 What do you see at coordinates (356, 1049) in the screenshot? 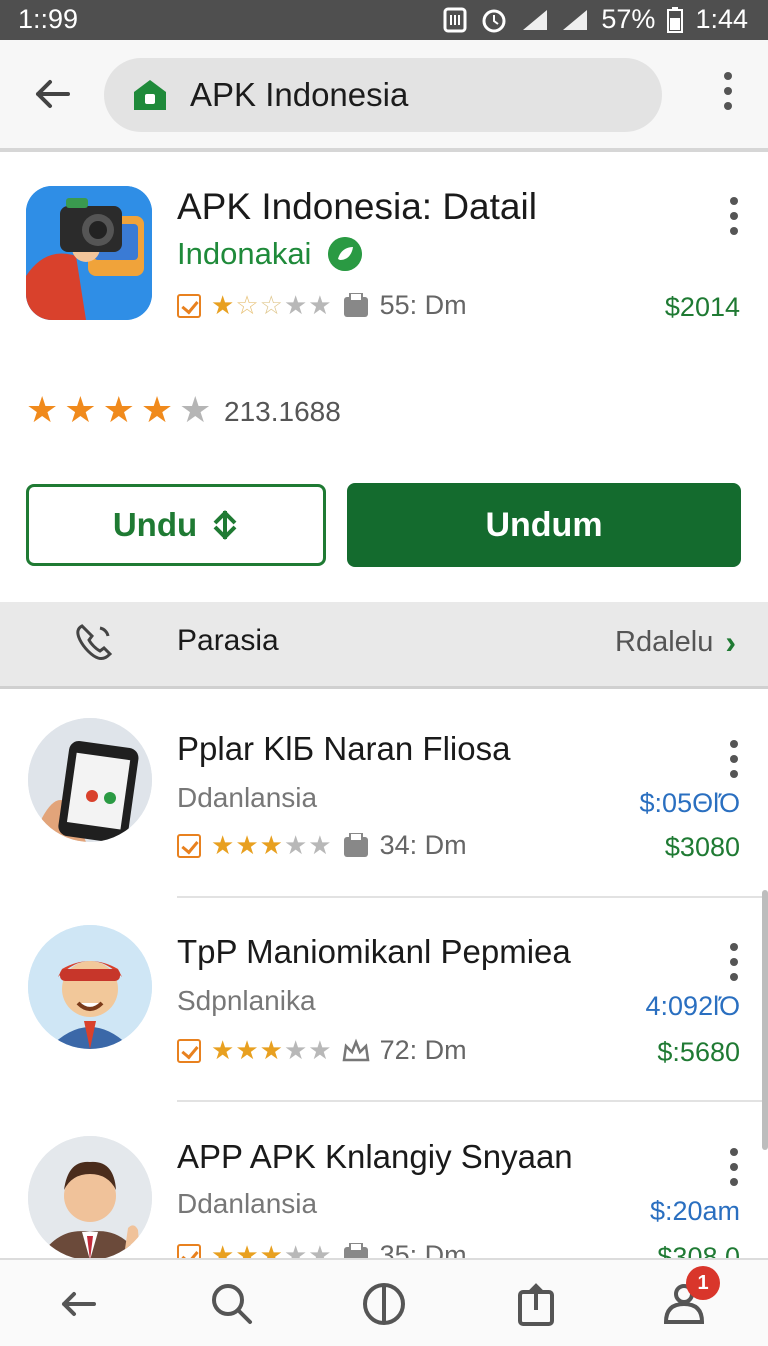
I see `crown-icon` at bounding box center [356, 1049].